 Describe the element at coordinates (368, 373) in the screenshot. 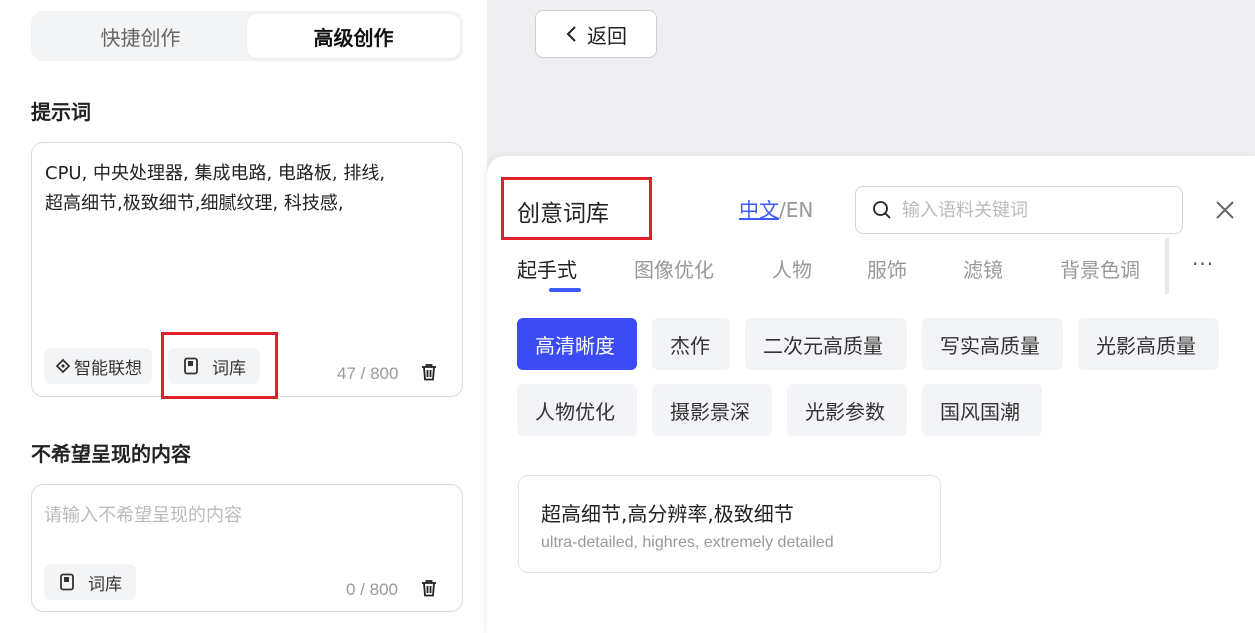

I see `prompt-char-counter: 47 / 800` at that location.